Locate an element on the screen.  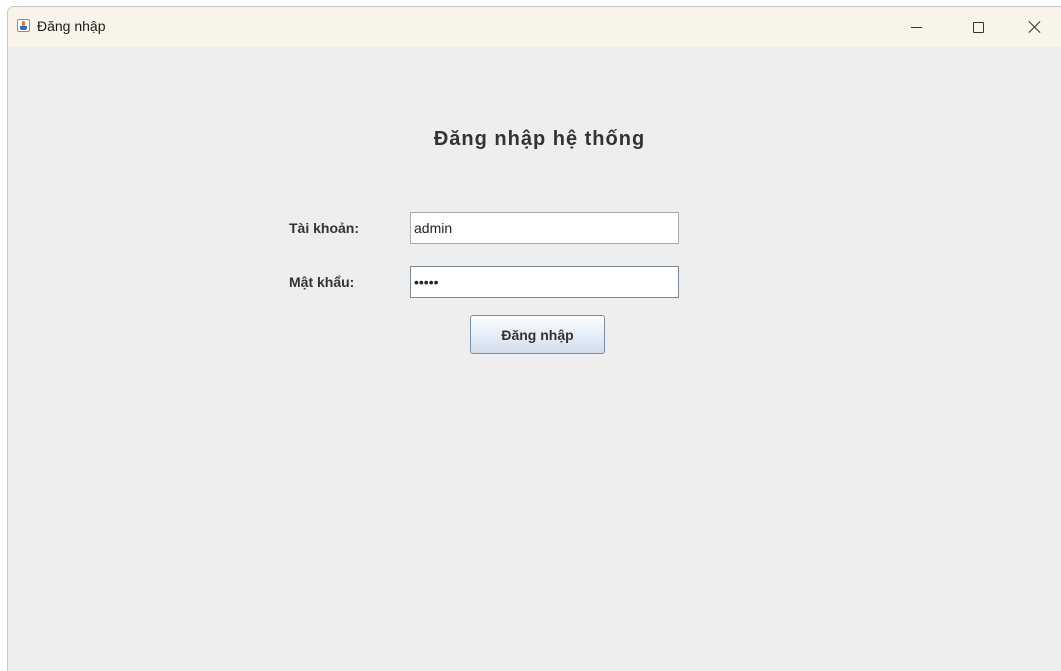
window-title: Đăng nhập is located at coordinates (71, 26).